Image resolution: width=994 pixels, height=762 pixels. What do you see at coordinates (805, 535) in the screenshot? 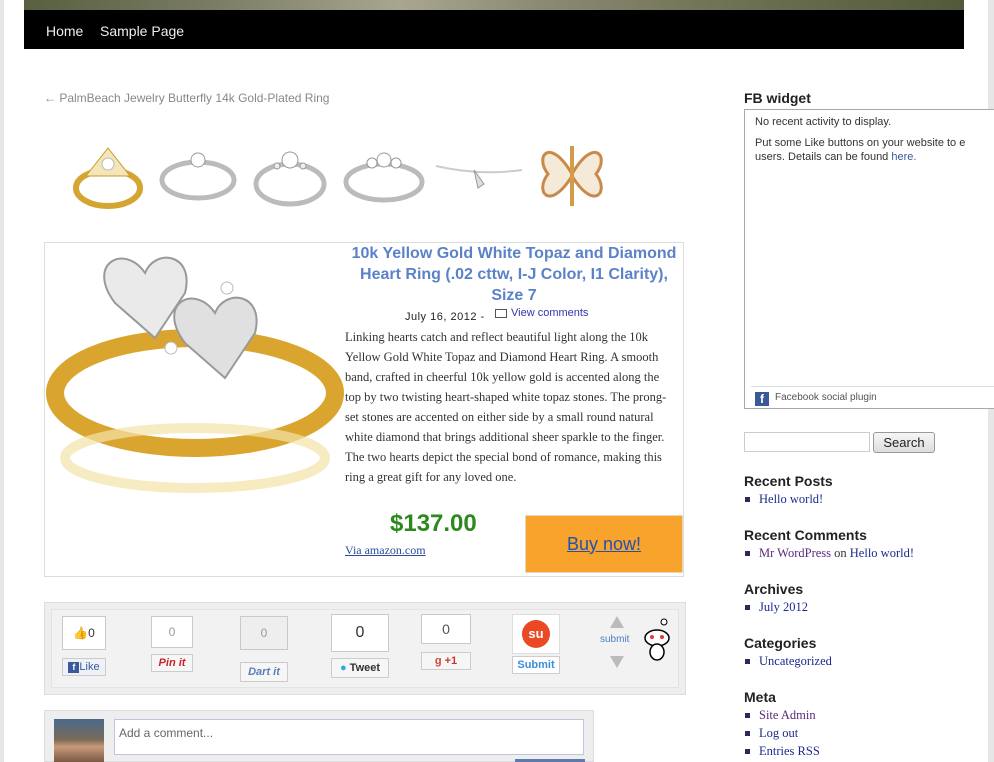
I see `recent-comments-title: Recent Comments` at bounding box center [805, 535].